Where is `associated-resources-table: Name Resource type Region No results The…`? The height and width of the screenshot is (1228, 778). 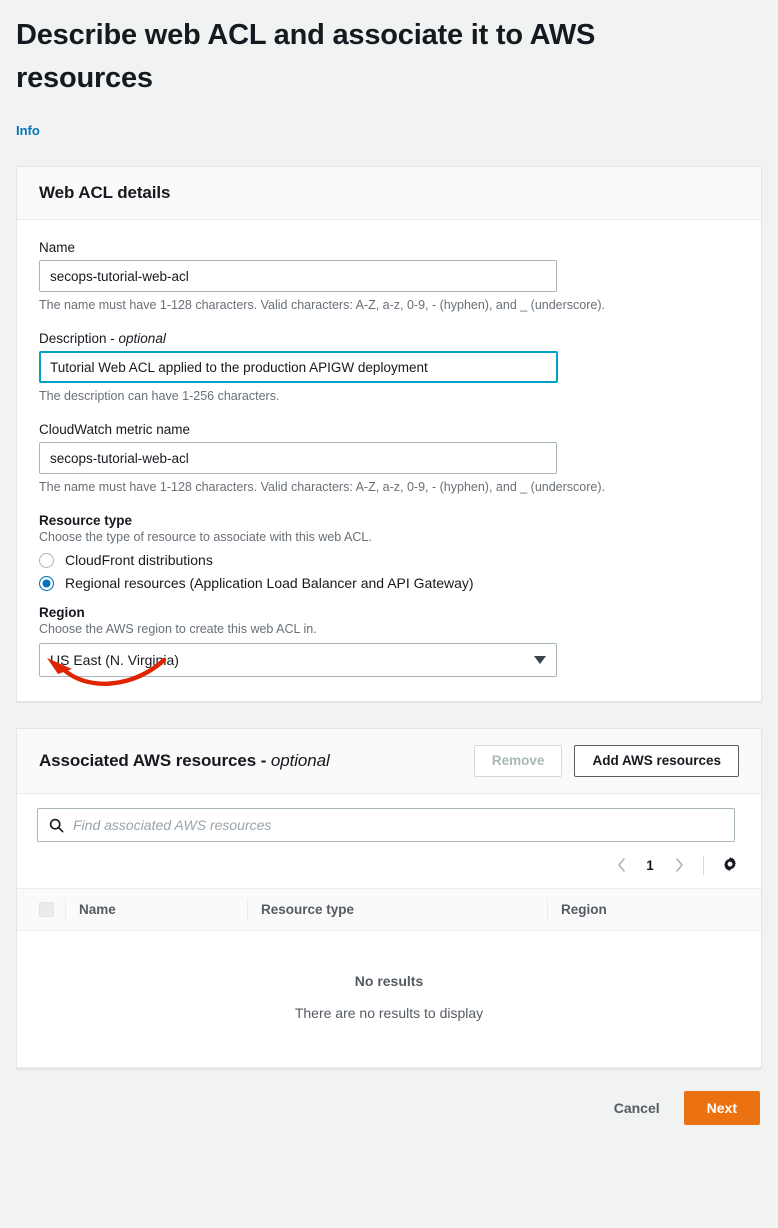 associated-resources-table: Name Resource type Region No results The… is located at coordinates (389, 978).